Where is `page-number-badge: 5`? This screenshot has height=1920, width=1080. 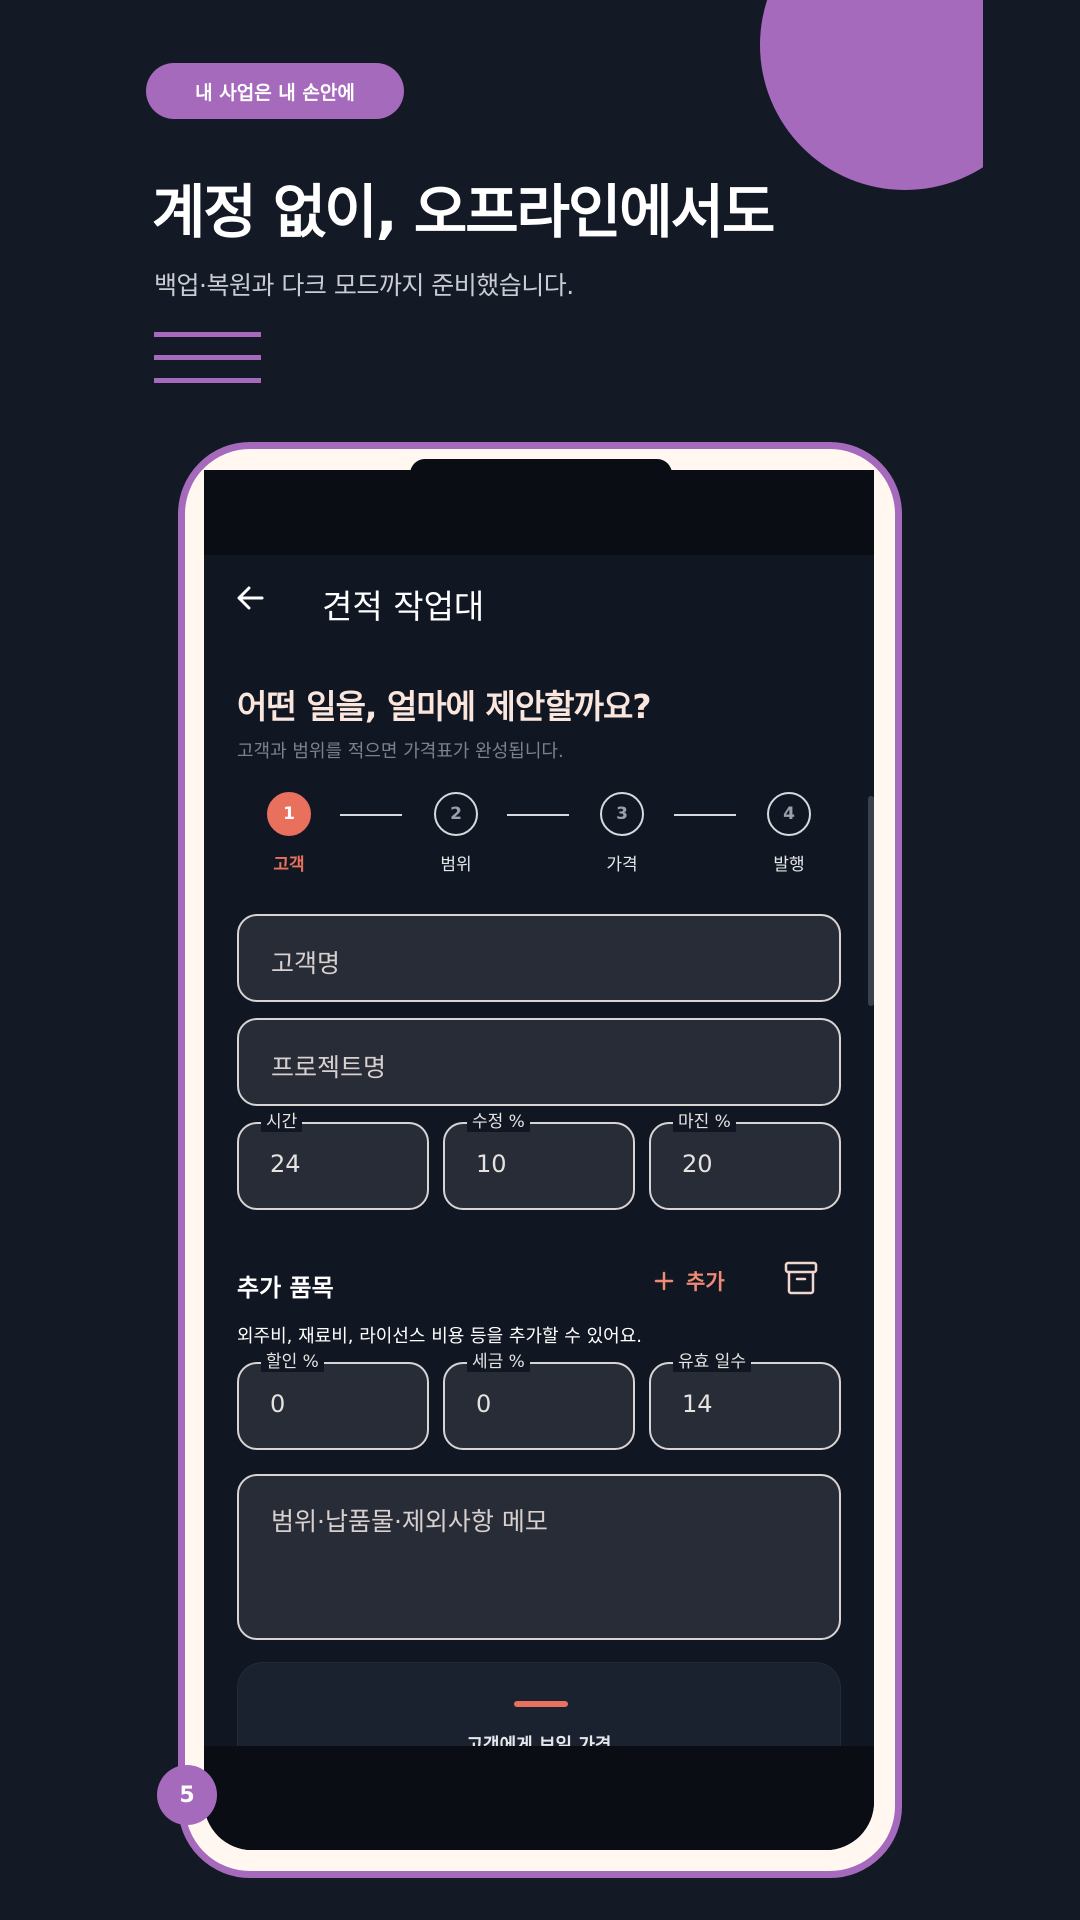
page-number-badge: 5 is located at coordinates (187, 1795).